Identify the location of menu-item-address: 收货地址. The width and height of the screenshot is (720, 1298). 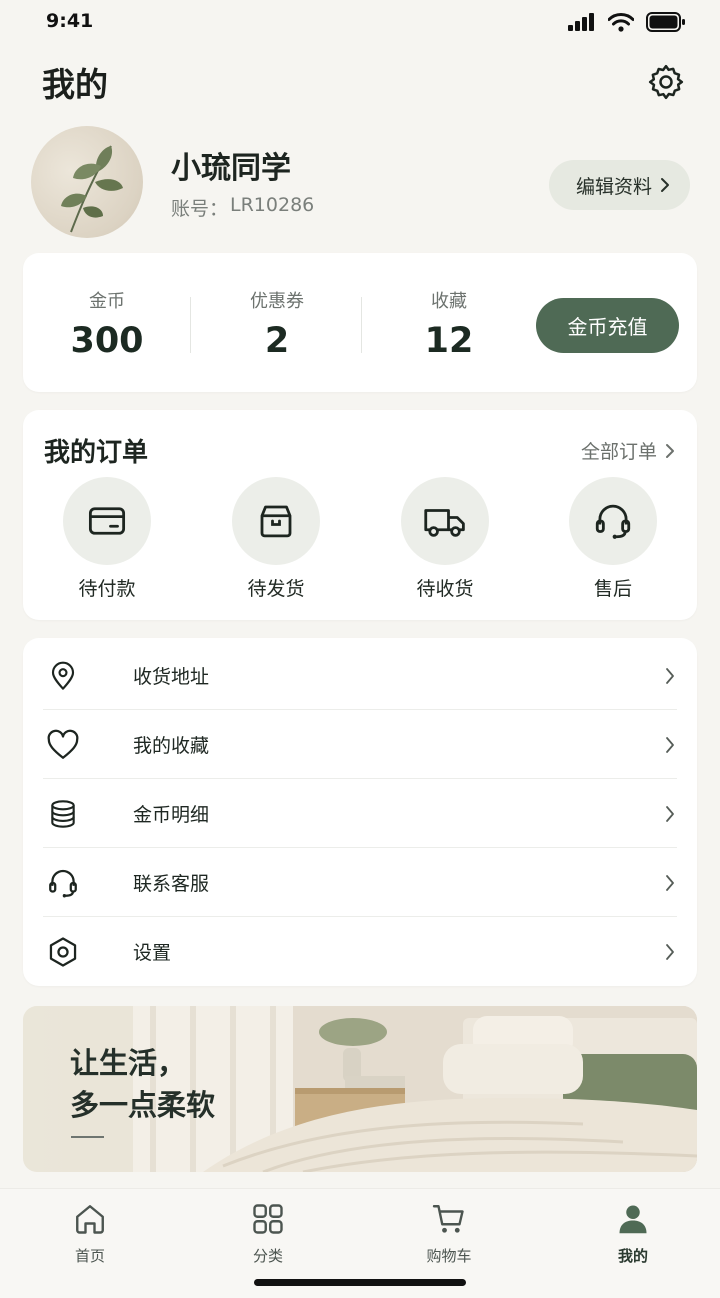
(360, 675).